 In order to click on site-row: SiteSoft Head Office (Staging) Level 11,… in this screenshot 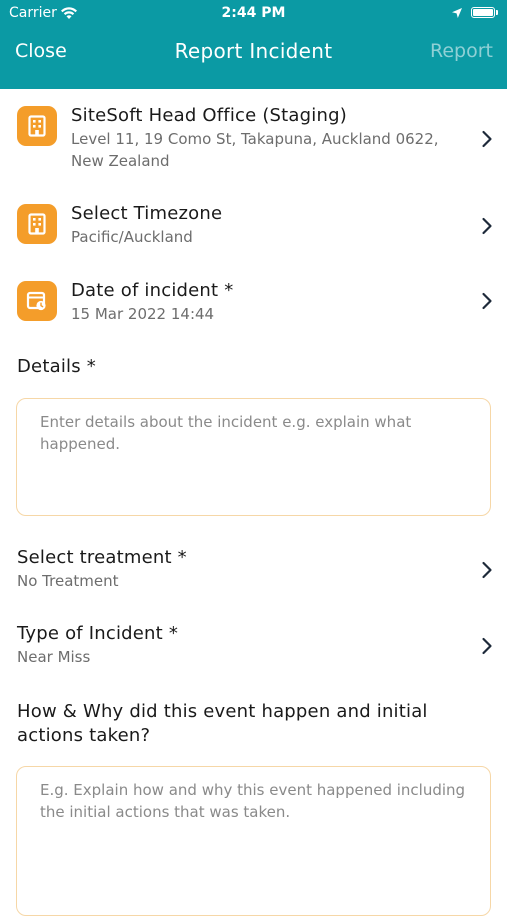, I will do `click(253, 139)`.